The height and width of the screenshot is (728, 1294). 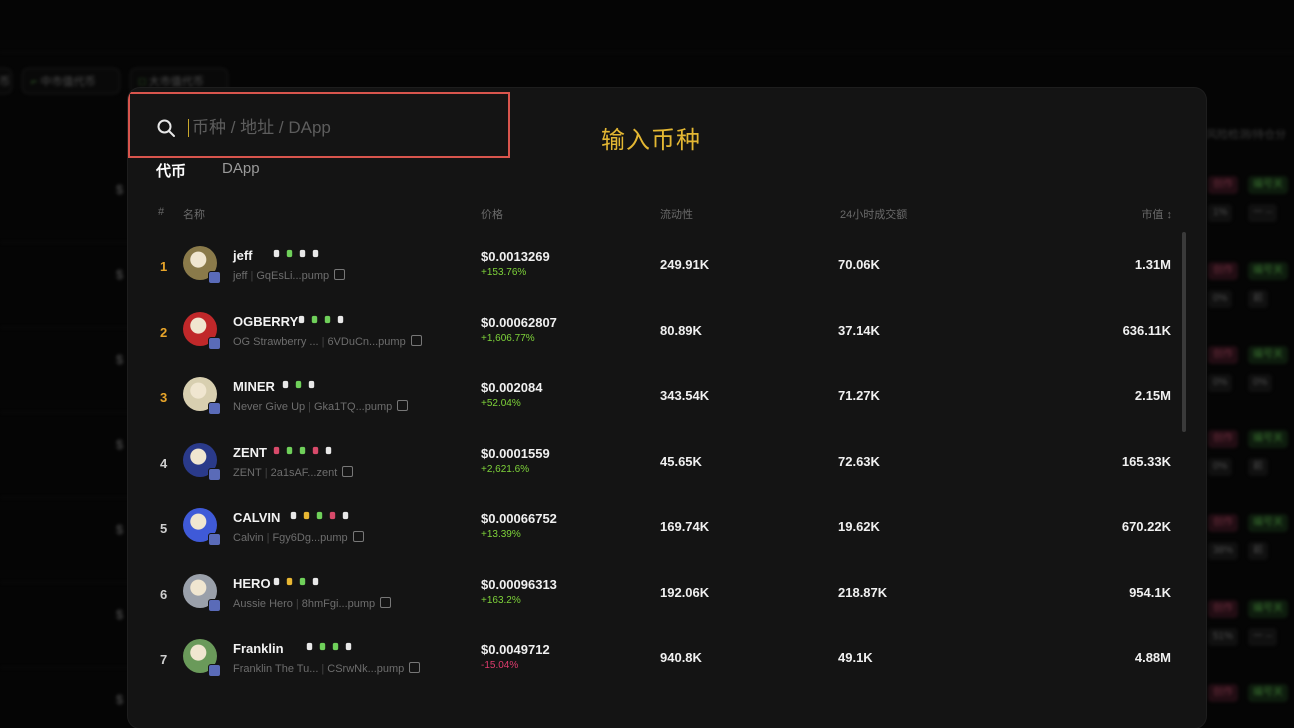 I want to click on search-input, so click(x=342, y=128).